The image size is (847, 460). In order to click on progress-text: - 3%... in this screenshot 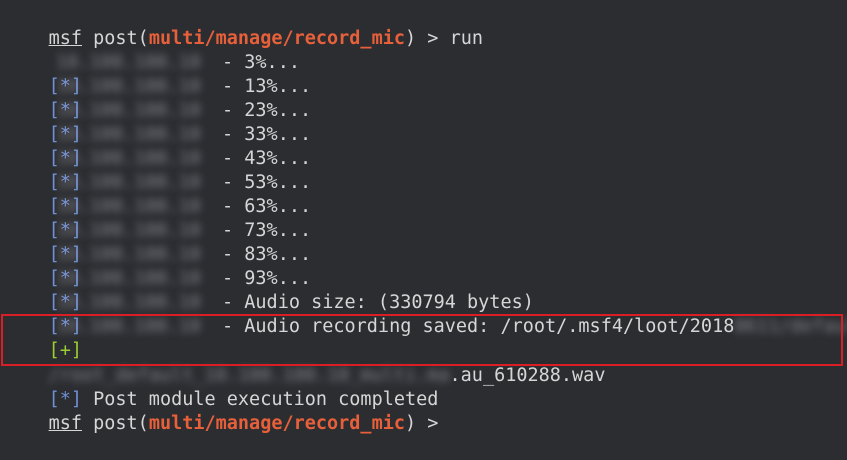, I will do `click(261, 62)`.